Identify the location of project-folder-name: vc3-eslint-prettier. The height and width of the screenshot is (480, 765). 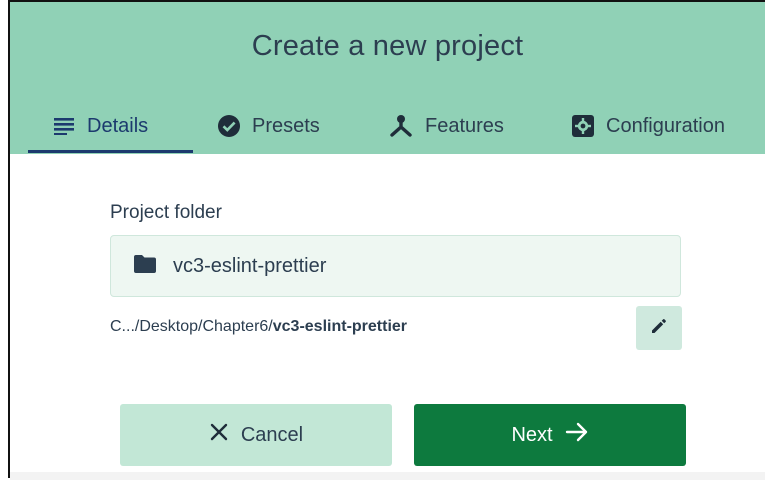
(250, 265).